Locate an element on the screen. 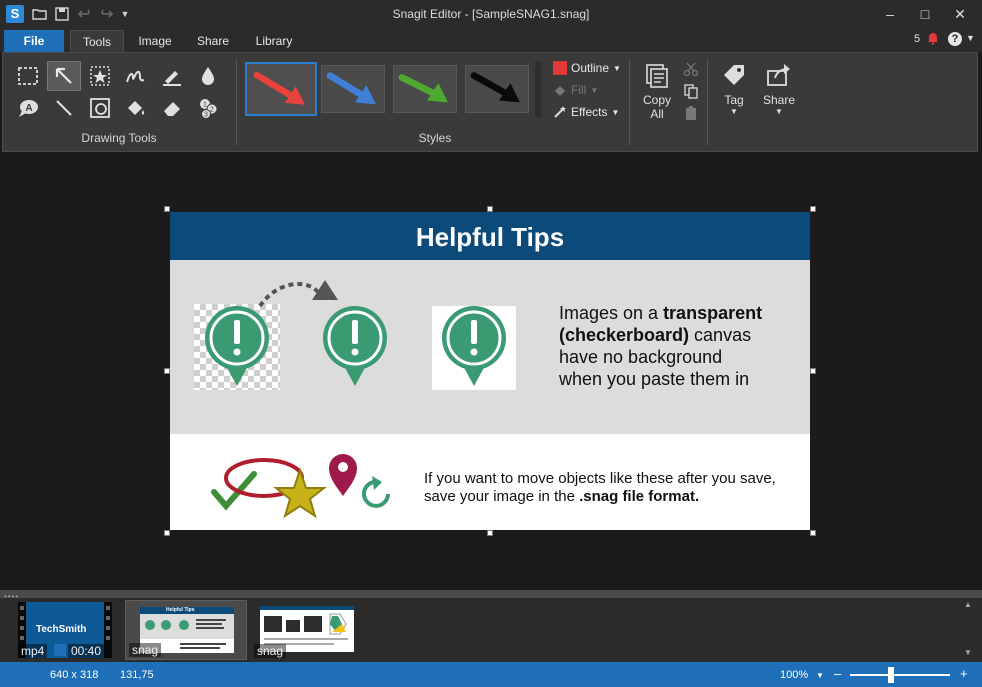 The height and width of the screenshot is (687, 982). zoom-chevron-down-icon: ▼ is located at coordinates (820, 675).